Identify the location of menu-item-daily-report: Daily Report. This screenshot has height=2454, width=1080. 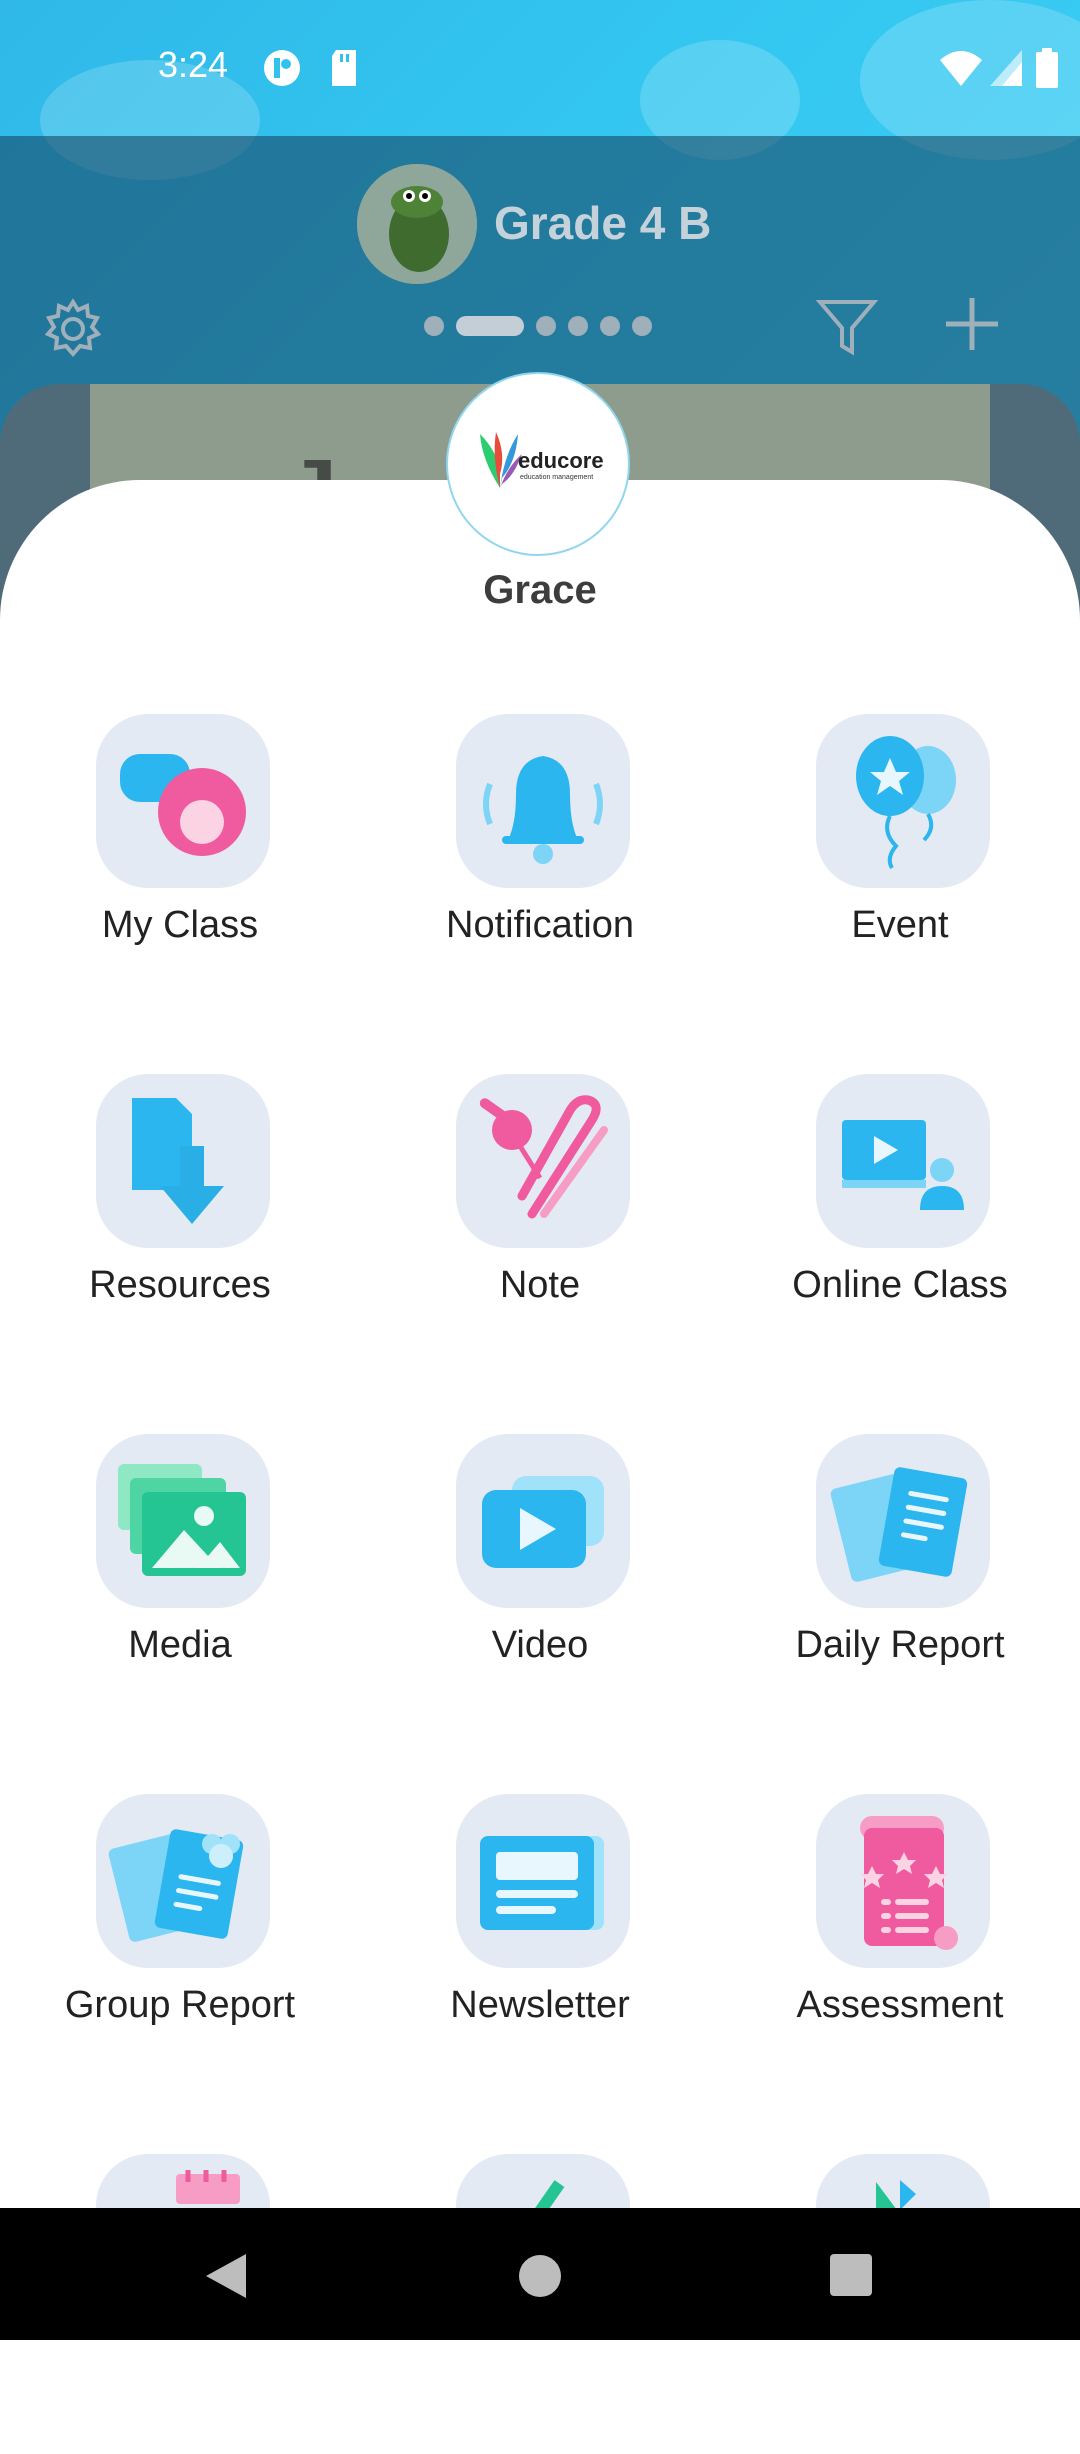
(900, 1584).